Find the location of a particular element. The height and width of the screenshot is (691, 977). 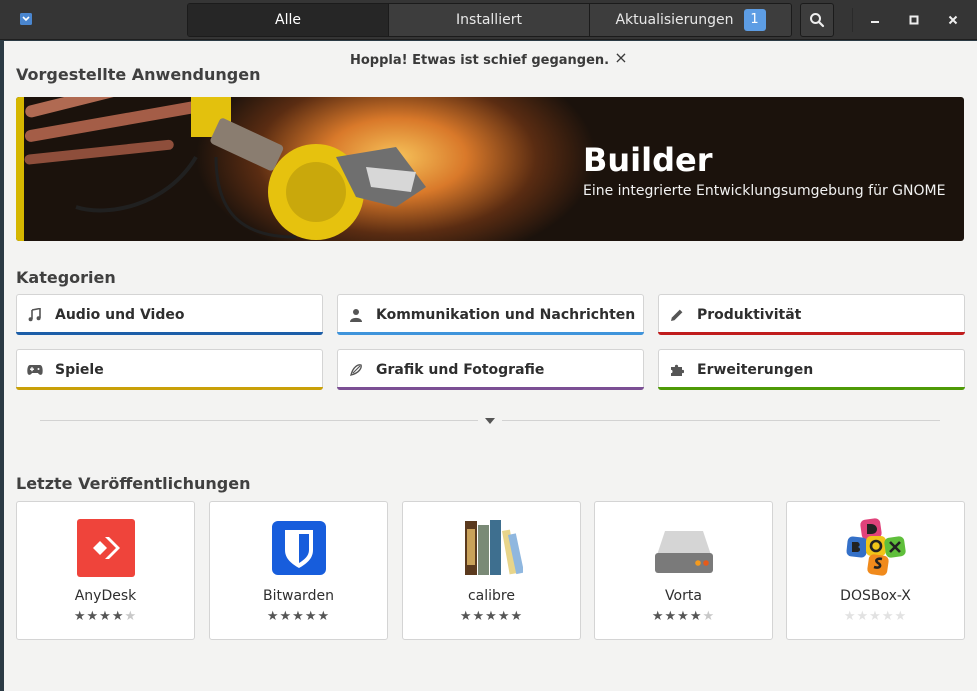

category-label: Erweiterungen is located at coordinates (755, 369).